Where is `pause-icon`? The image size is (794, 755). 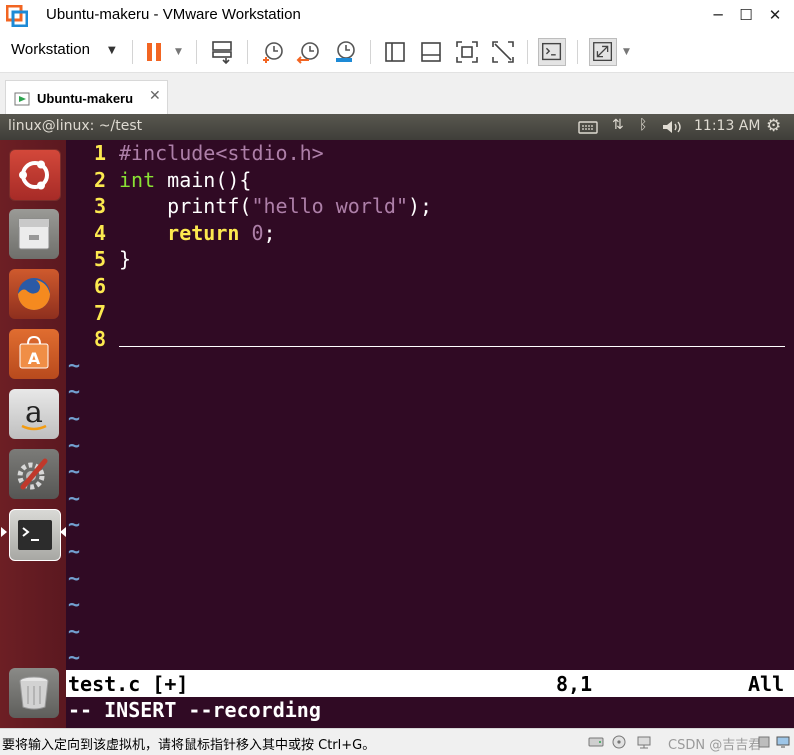 pause-icon is located at coordinates (156, 52).